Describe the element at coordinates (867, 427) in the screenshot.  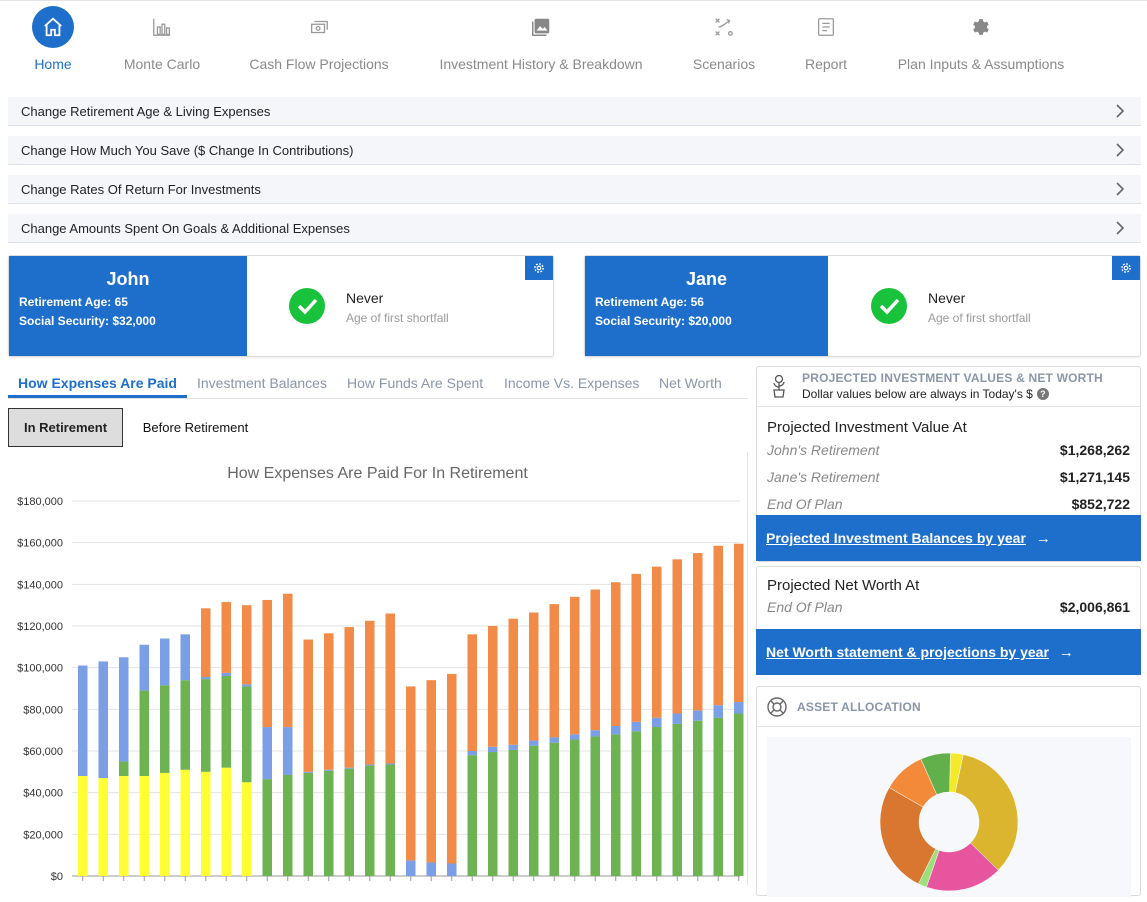
I see `investment-heading: Projected Investment Value At` at that location.